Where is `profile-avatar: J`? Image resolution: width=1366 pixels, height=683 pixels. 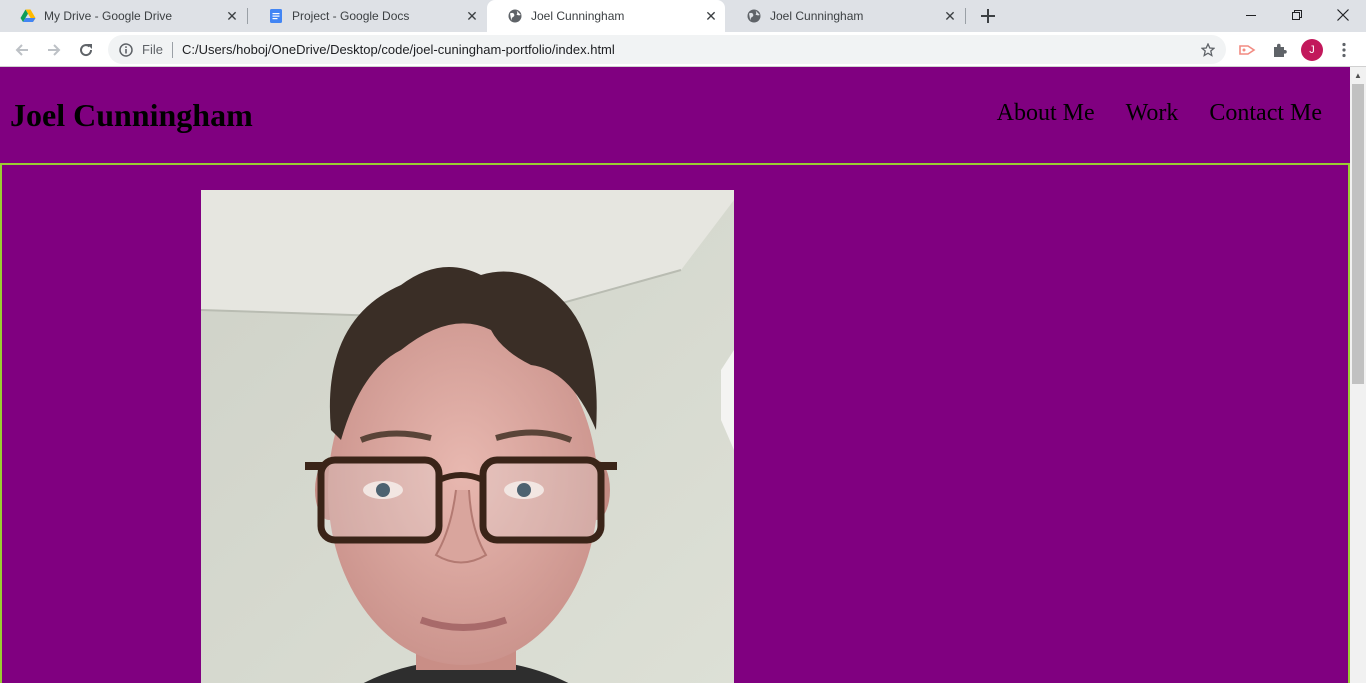
profile-avatar: J is located at coordinates (1312, 50).